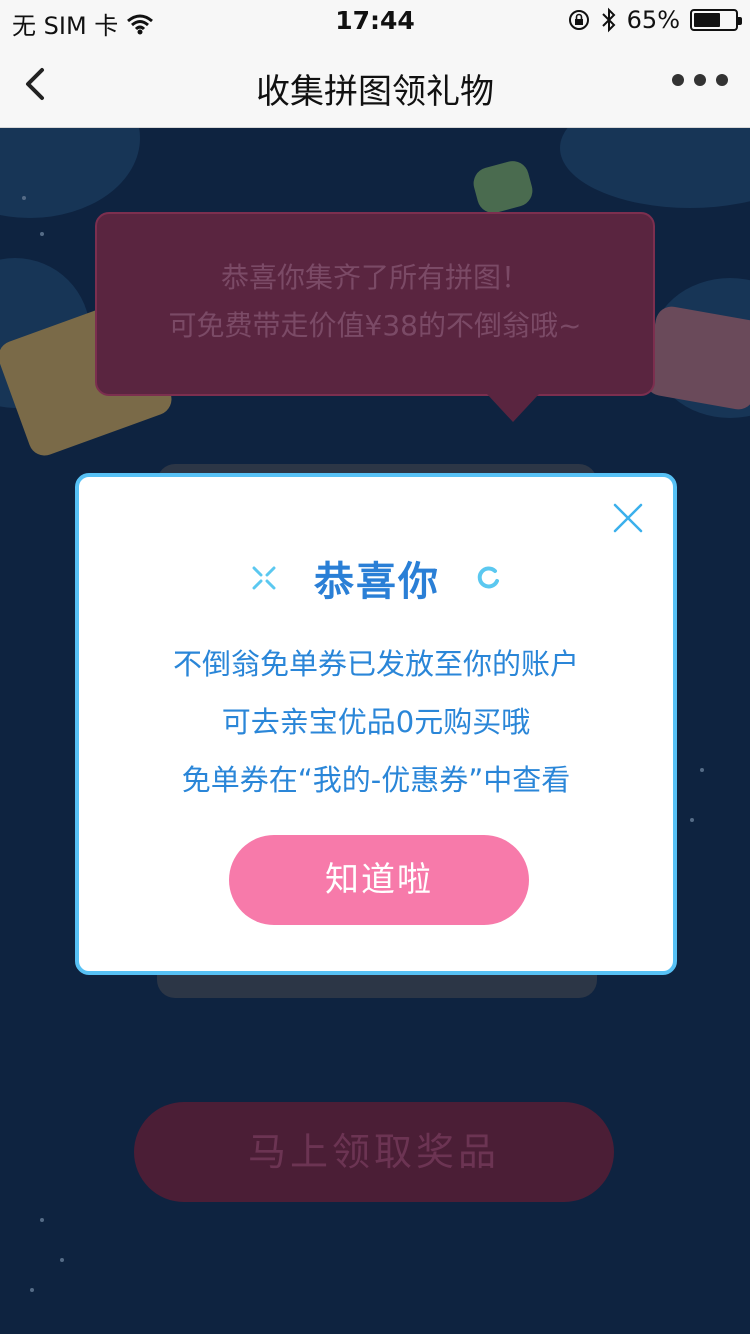 The image size is (750, 1334). I want to click on battery-percent: 65%, so click(653, 20).